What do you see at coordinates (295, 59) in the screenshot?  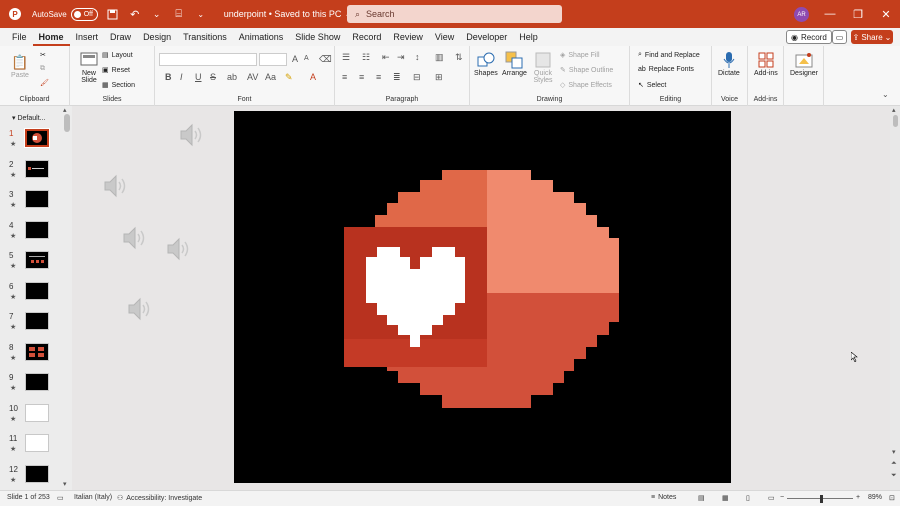 I see `increase-font-icon: A` at bounding box center [295, 59].